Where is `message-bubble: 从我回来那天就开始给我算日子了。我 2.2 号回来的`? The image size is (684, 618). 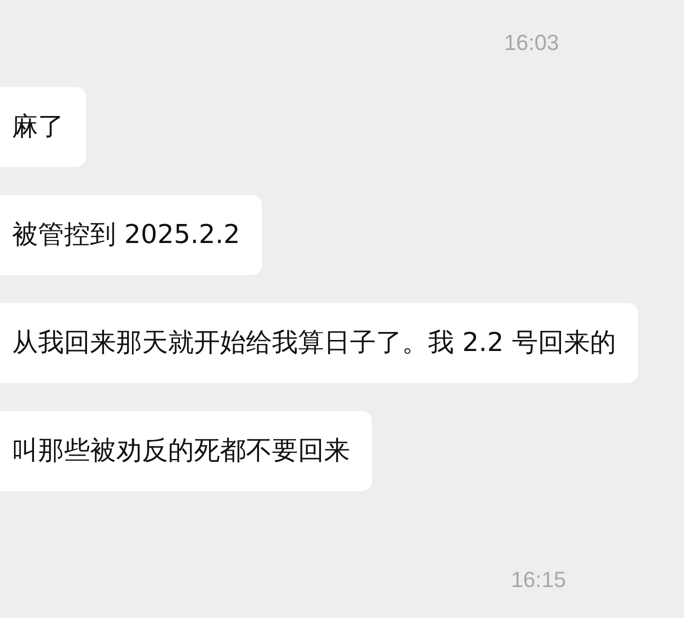 message-bubble: 从我回来那天就开始给我算日子了。我 2.2 号回来的 is located at coordinates (319, 343).